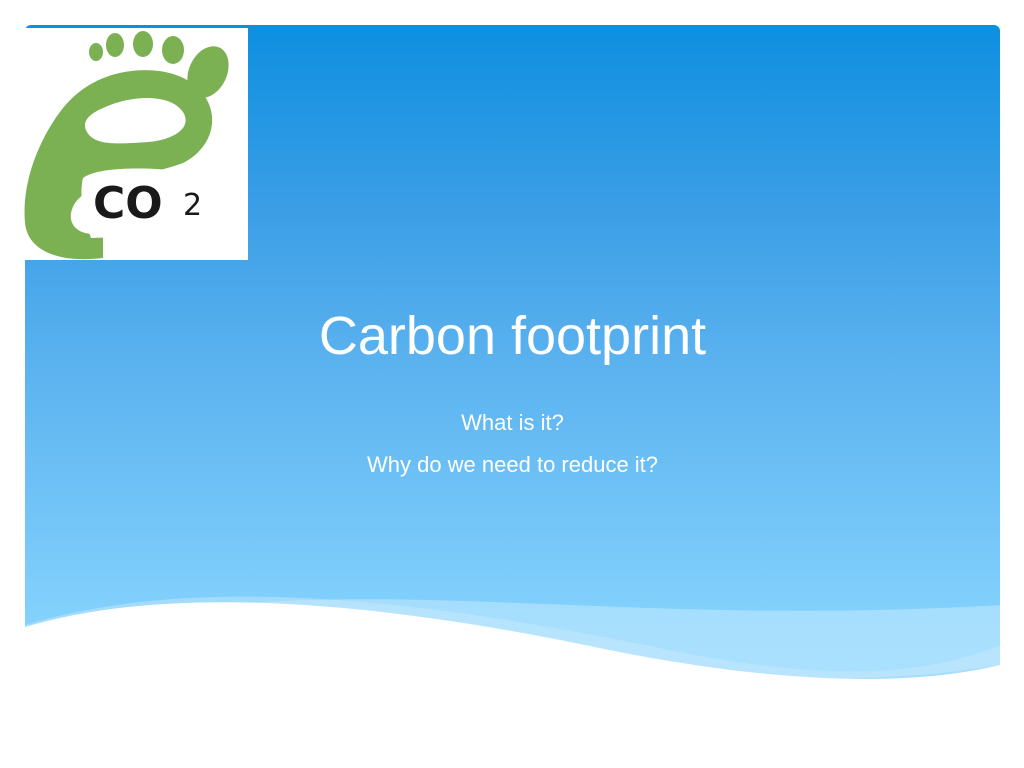 This screenshot has height=768, width=1024. Describe the element at coordinates (128, 145) in the screenshot. I see `footprint-icon: CO 2` at that location.